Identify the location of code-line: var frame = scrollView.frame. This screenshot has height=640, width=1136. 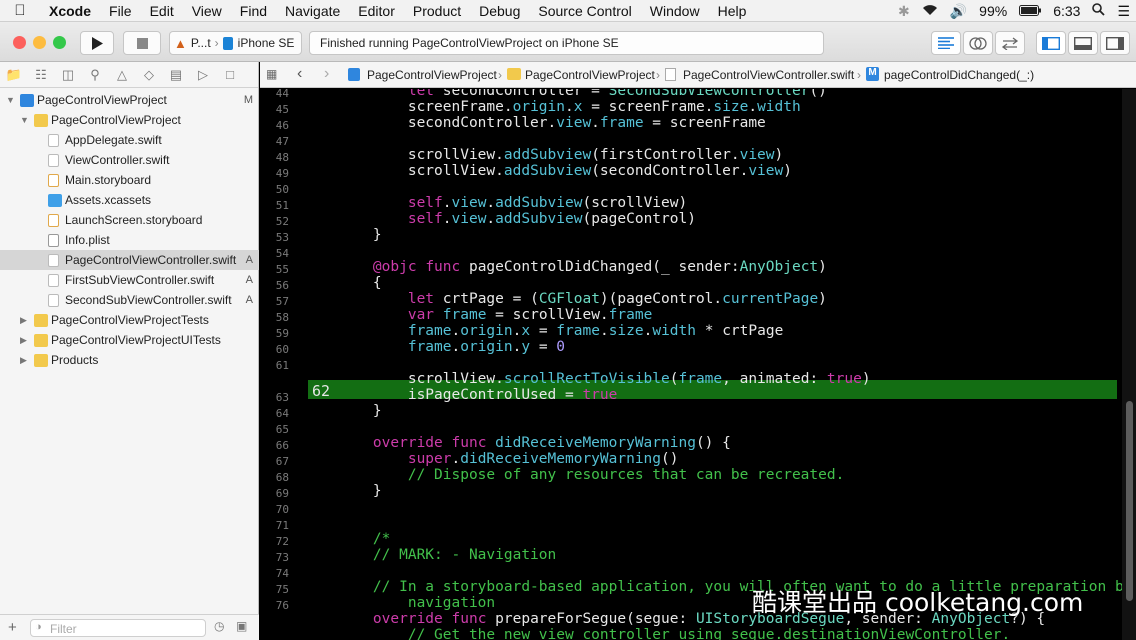
(495, 315).